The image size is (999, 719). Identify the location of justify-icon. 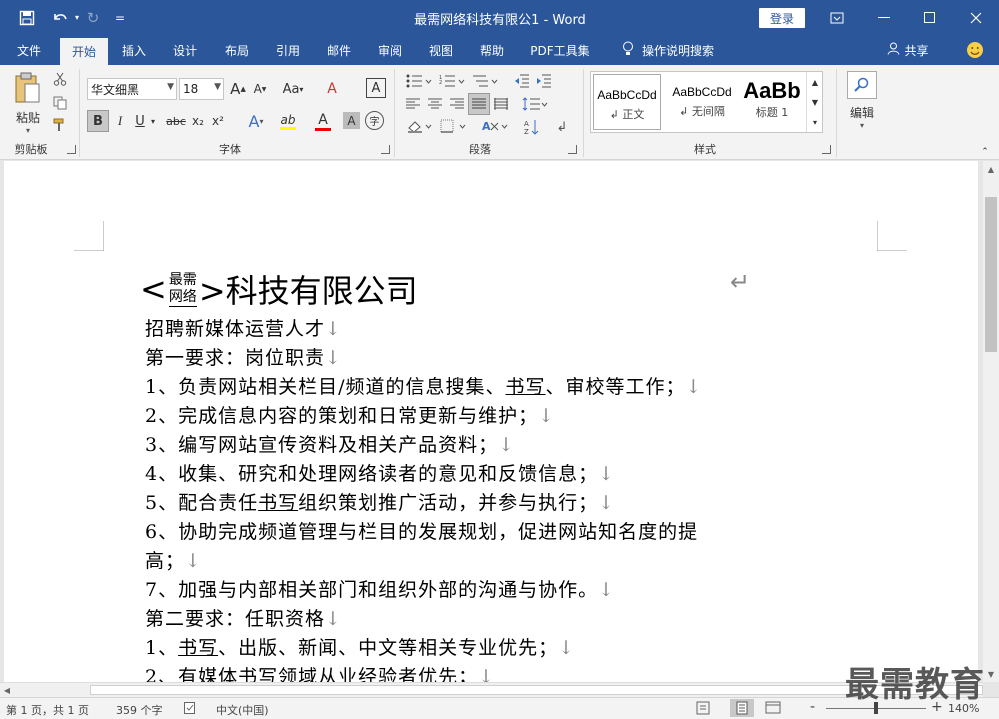
(479, 104).